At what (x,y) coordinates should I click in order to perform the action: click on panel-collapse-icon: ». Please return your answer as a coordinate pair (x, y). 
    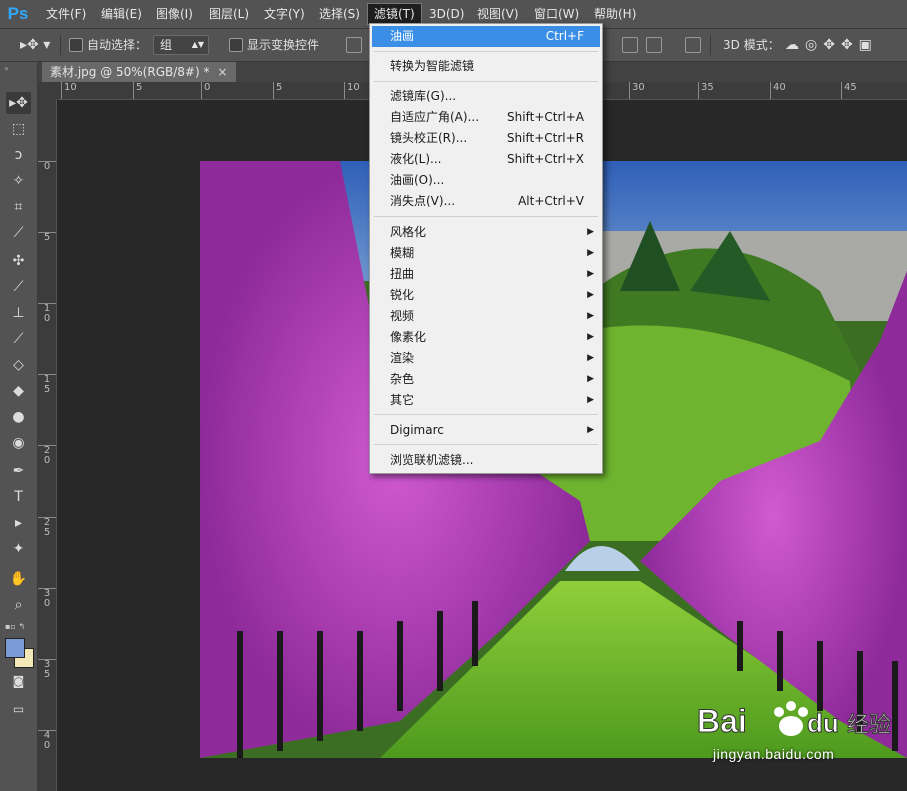
    Looking at the image, I should click on (6, 68).